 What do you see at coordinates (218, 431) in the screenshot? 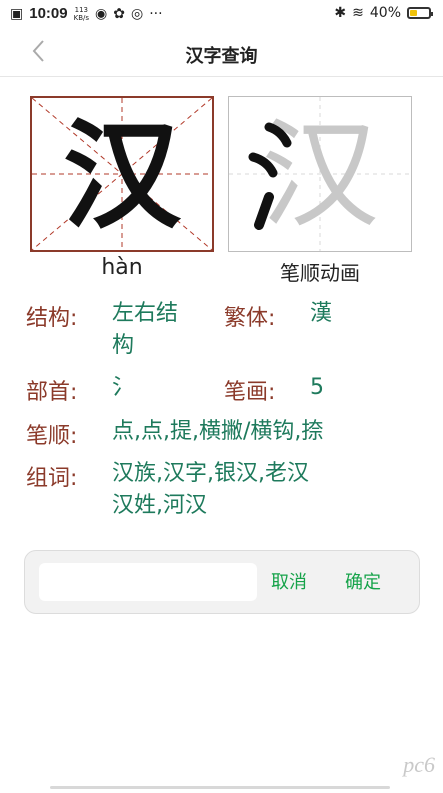
I see `stroke-order-value: 点,点,提,横撇/横钩,捺` at bounding box center [218, 431].